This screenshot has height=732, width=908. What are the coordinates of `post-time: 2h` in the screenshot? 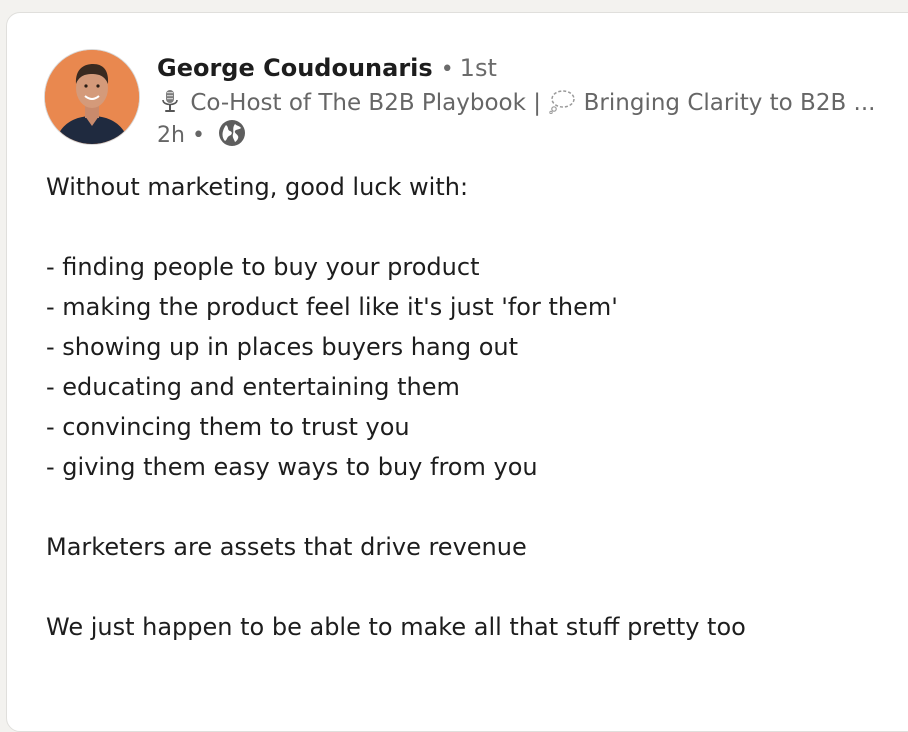 It's located at (171, 135).